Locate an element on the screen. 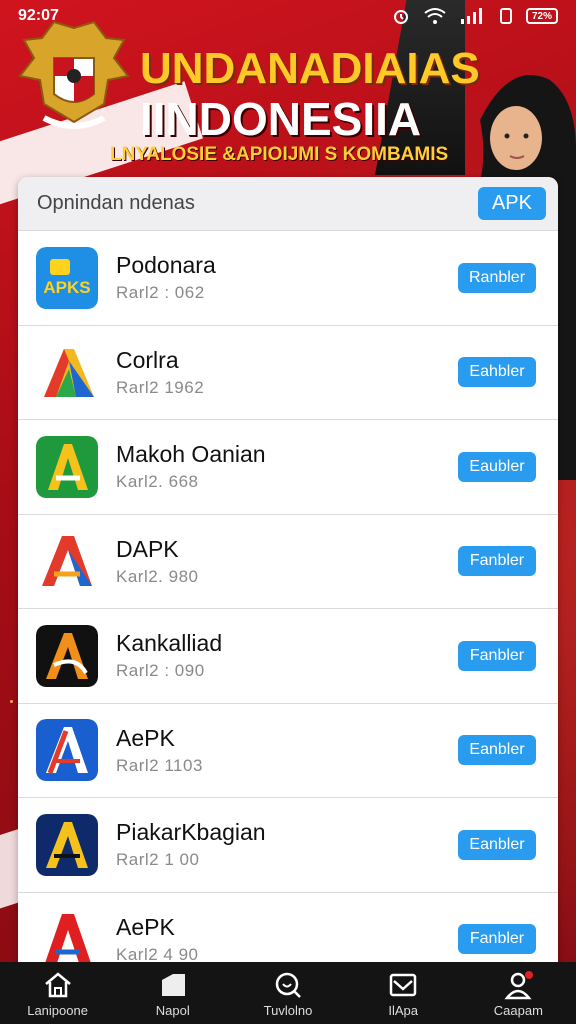 The width and height of the screenshot is (576, 1024). app-row: Corlra Rarl2 1962 Eahbler is located at coordinates (288, 373).